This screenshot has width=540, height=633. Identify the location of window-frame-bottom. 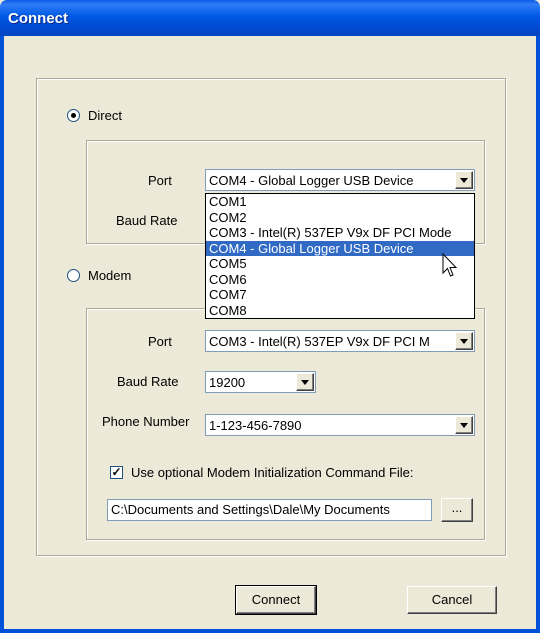
(270, 631).